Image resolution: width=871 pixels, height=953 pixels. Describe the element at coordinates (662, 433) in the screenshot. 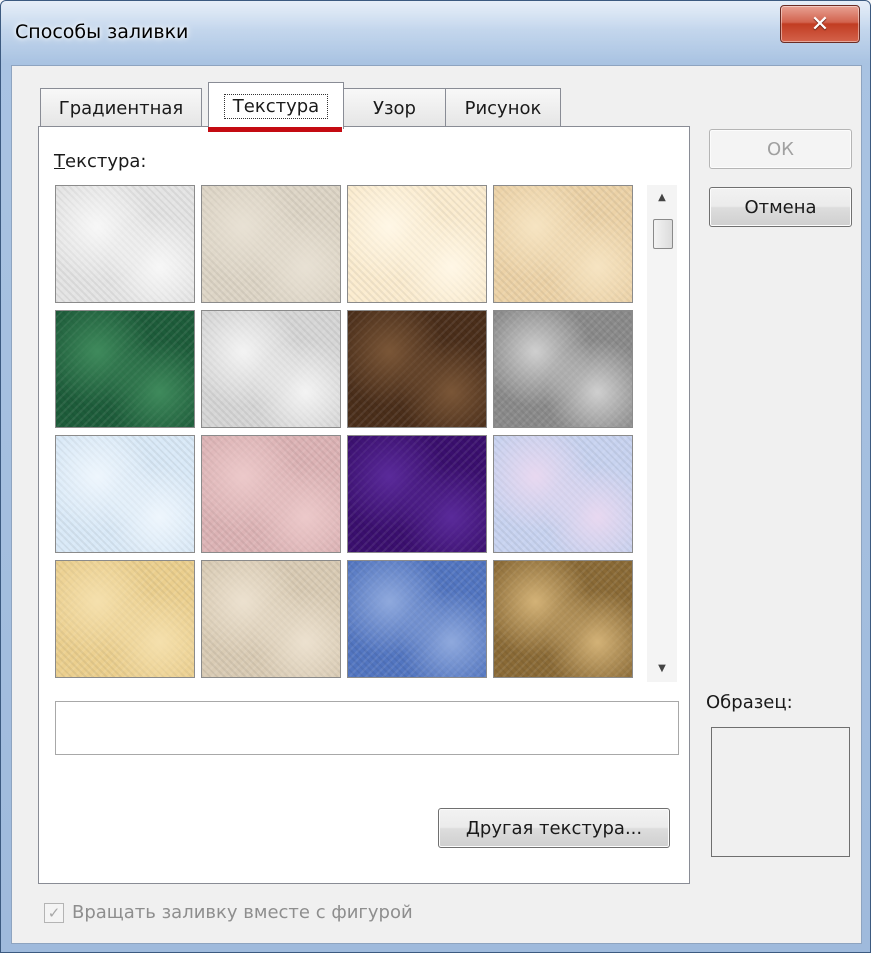

I see `texture-scrollbar: ▲ ▼` at that location.